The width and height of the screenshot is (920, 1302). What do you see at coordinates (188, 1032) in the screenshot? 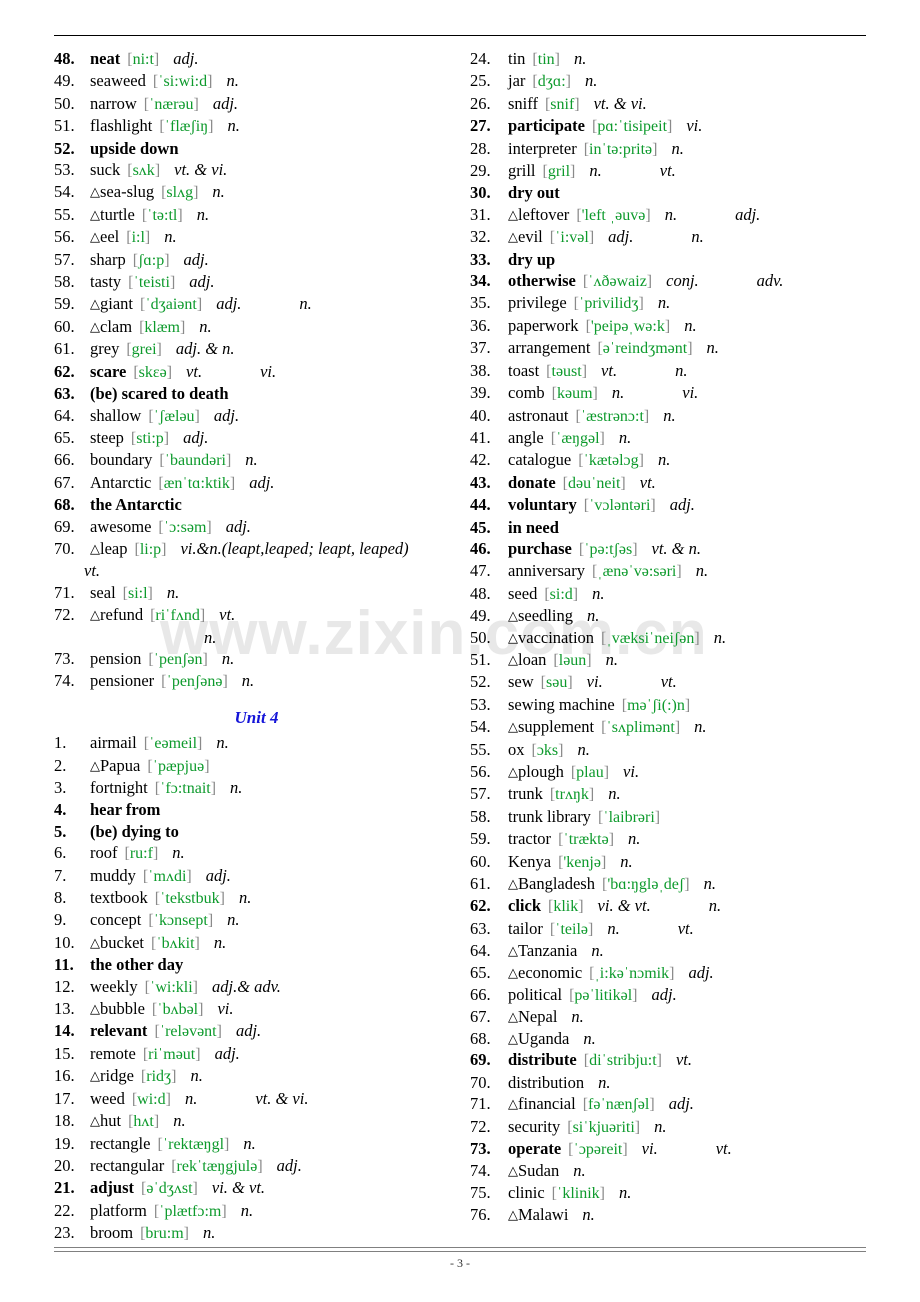
I see `phonetic: [ˈreləvənt]` at bounding box center [188, 1032].